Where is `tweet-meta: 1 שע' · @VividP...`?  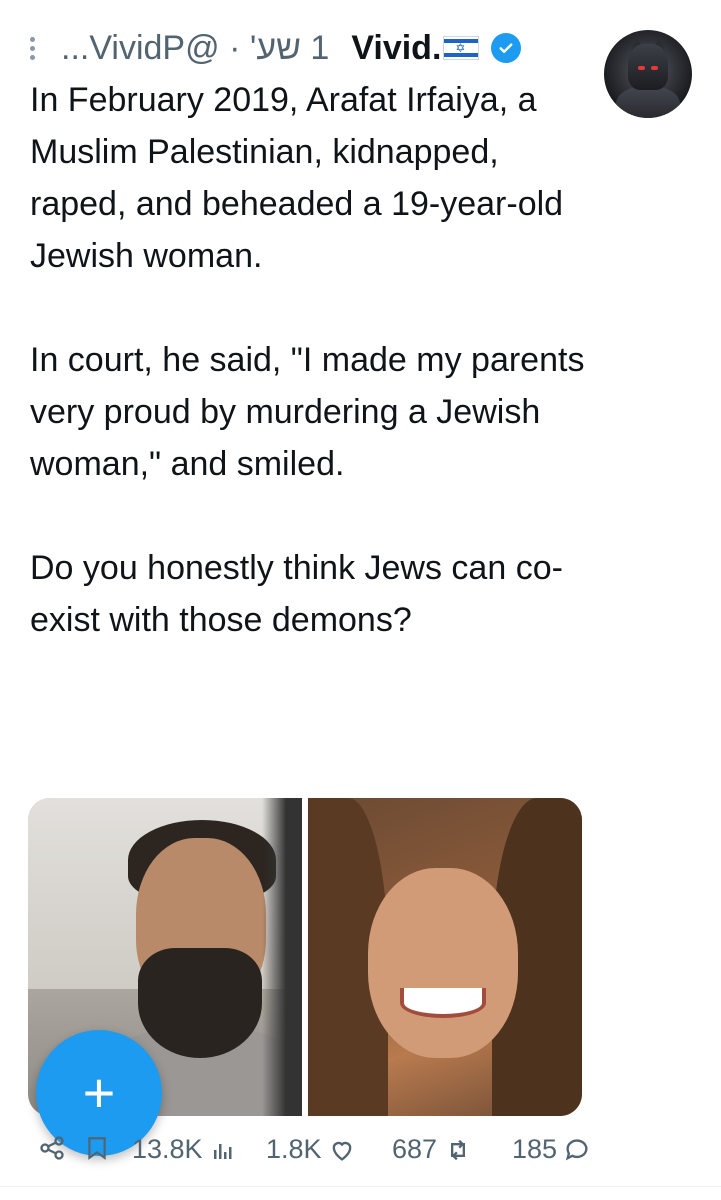 tweet-meta: 1 שע' · @VividP... is located at coordinates (195, 48).